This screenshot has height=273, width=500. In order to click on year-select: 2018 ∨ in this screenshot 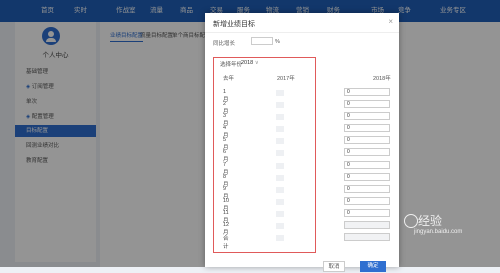, I will do `click(250, 63)`.